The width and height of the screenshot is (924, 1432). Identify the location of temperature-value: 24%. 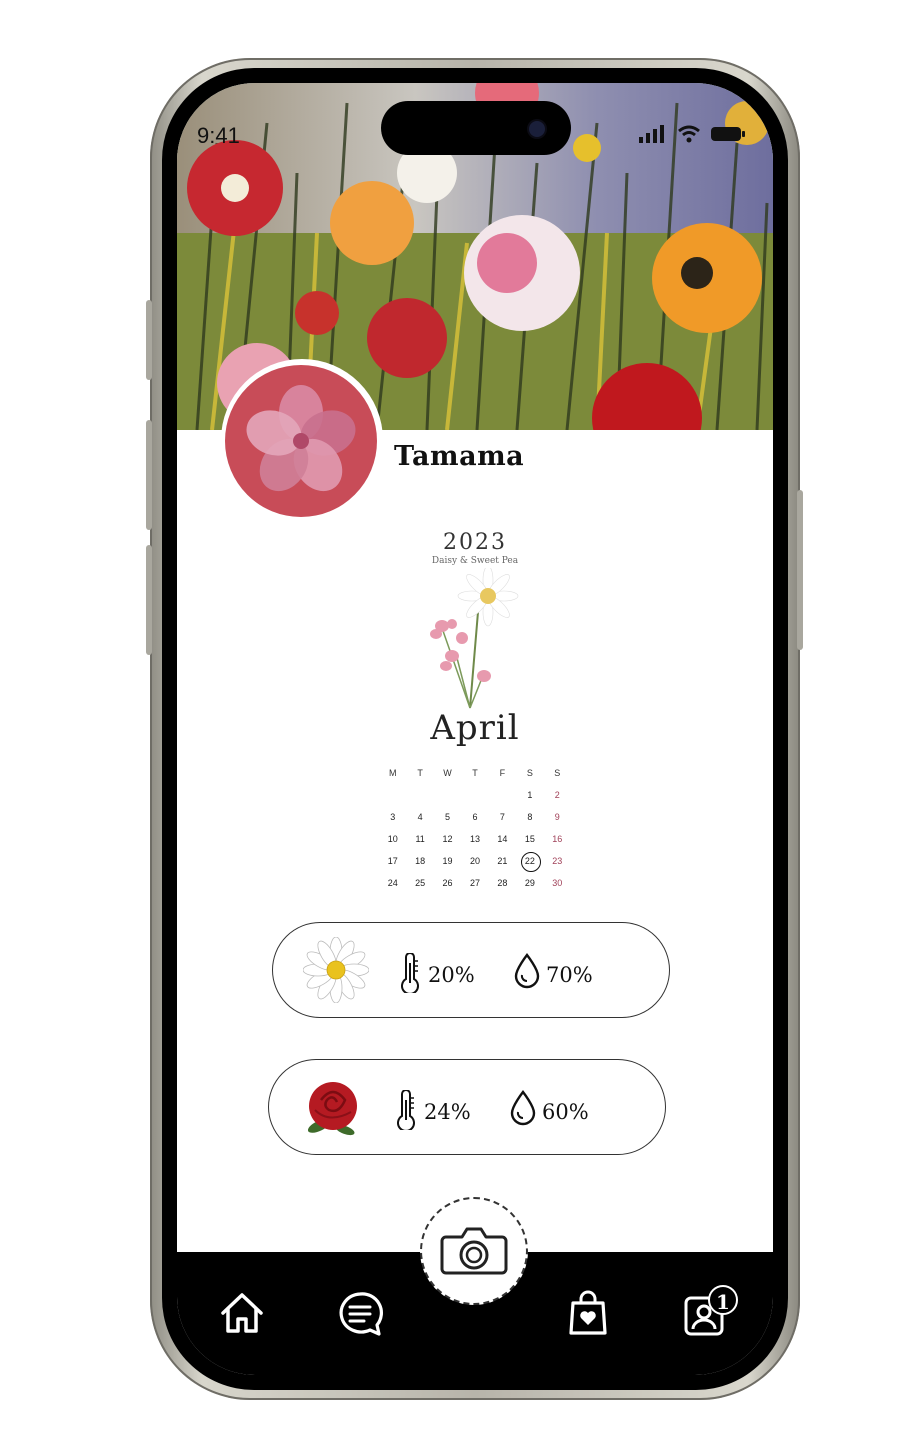
(447, 1112).